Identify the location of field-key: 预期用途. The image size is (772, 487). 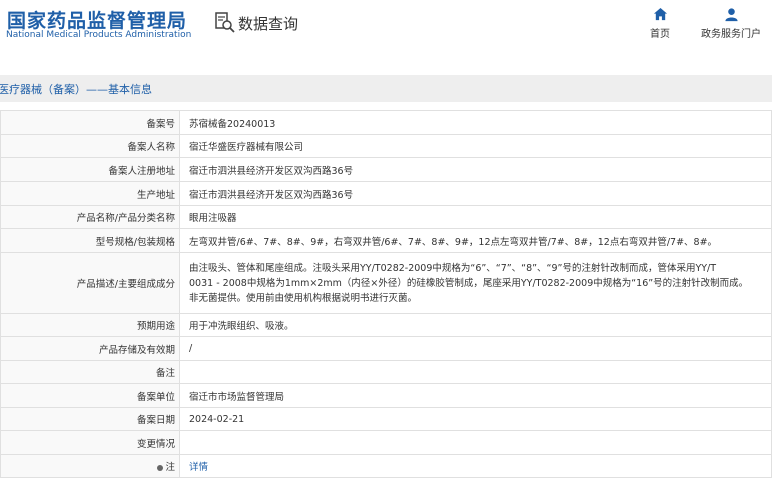
(90, 325).